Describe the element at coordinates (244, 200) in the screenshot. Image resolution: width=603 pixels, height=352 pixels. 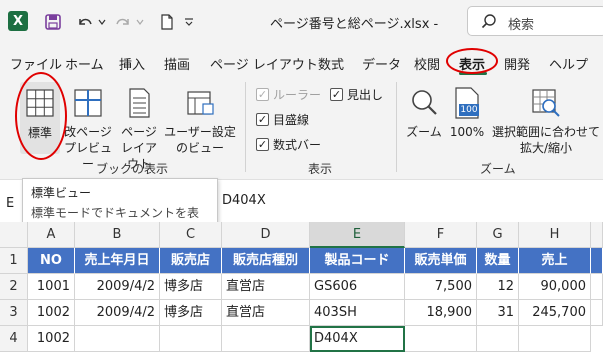
I see `formula-input: D404X` at that location.